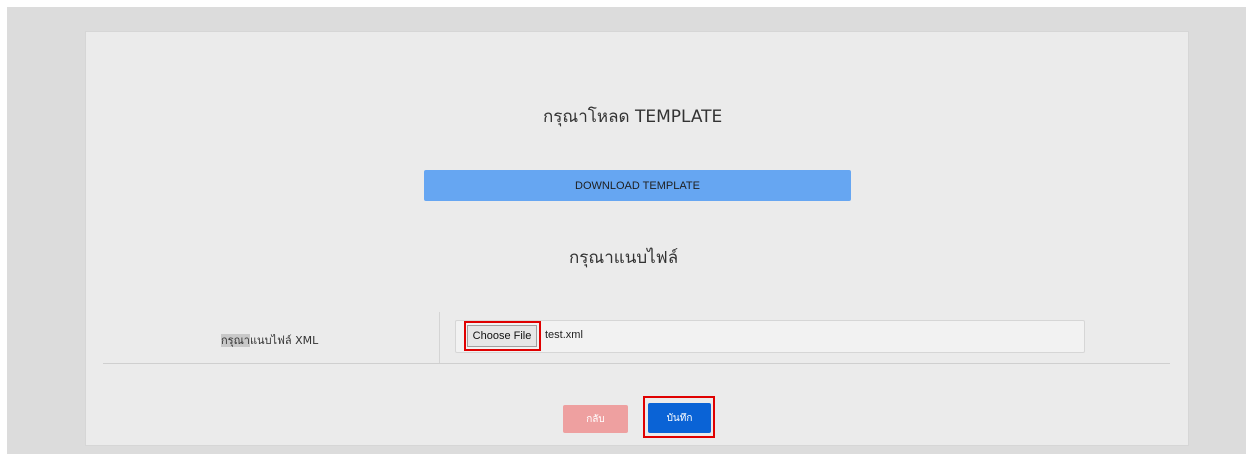  I want to click on xml-file-label-highlight: กรุณา, so click(235, 340).